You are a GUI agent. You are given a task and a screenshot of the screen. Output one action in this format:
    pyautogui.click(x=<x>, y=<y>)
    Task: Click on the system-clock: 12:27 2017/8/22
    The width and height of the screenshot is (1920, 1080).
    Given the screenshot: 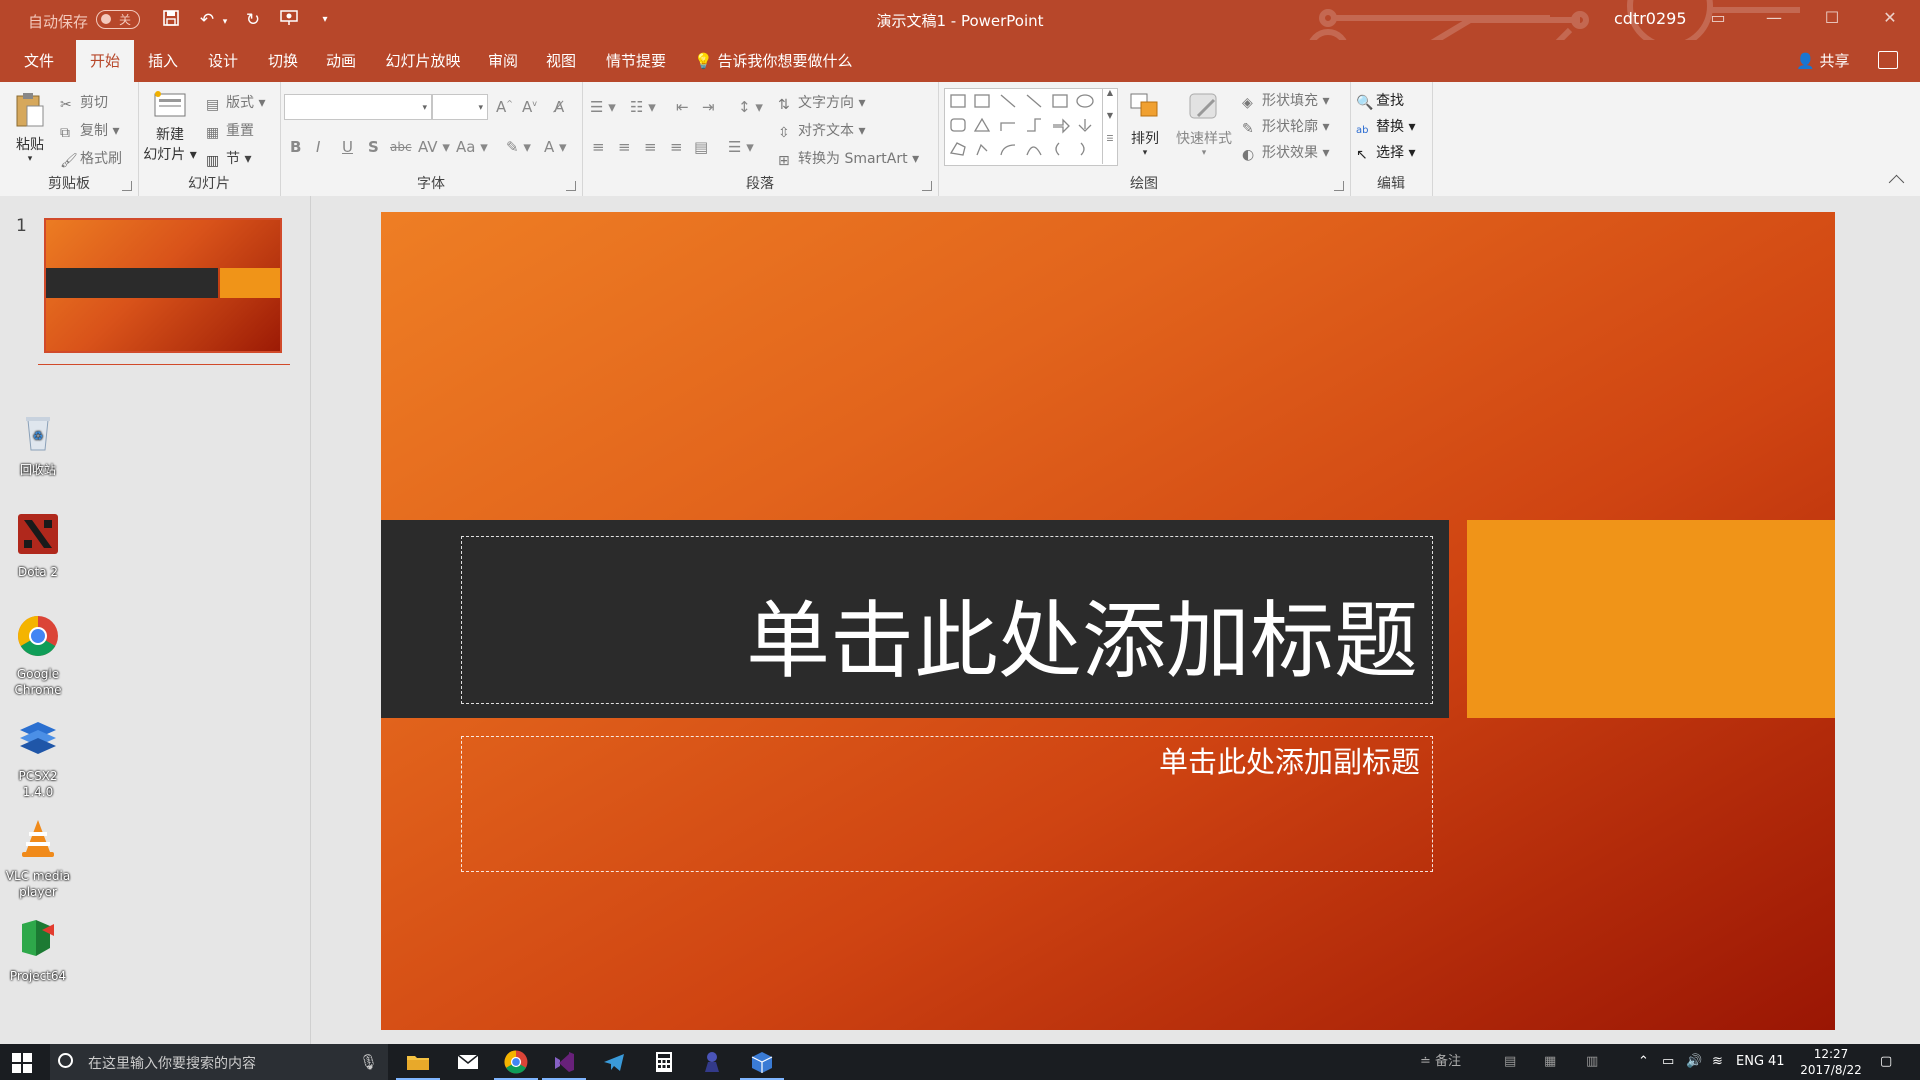 What is the action you would take?
    pyautogui.click(x=1831, y=1062)
    